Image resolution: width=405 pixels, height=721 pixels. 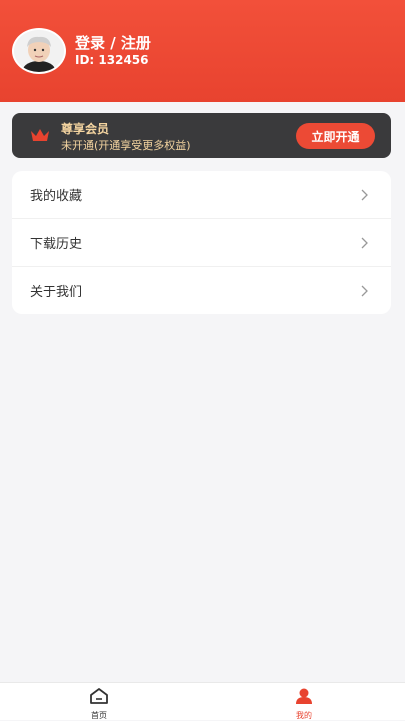 What do you see at coordinates (112, 60) in the screenshot?
I see `user-id: ID: 132456` at bounding box center [112, 60].